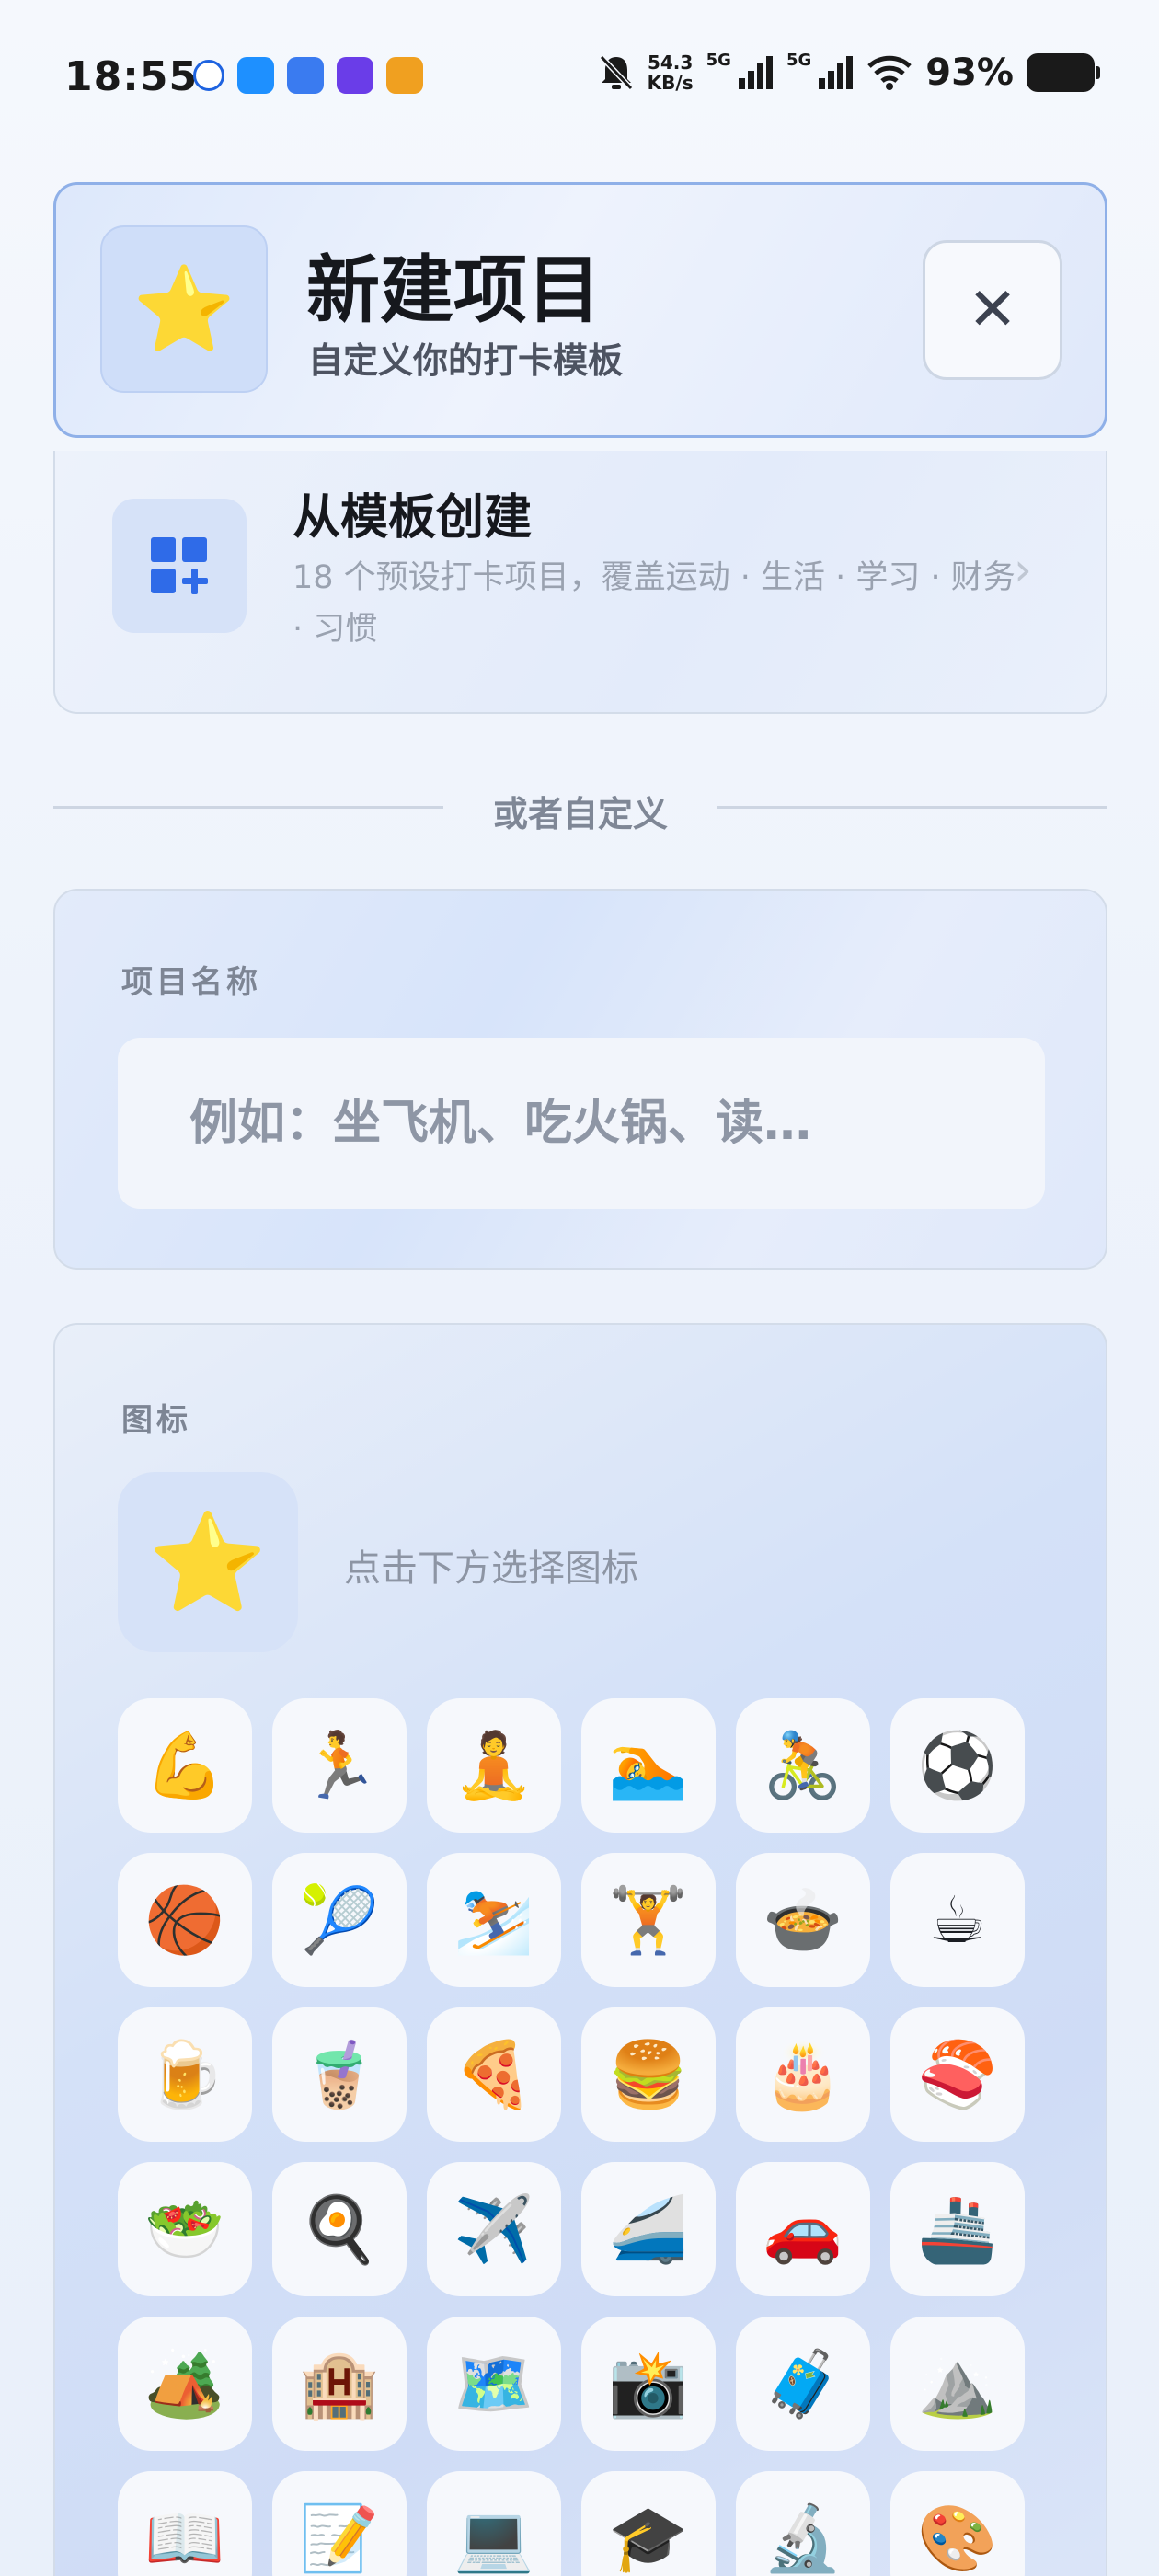 The height and width of the screenshot is (2576, 1159). What do you see at coordinates (184, 309) in the screenshot?
I see `star-icon: ⭐` at bounding box center [184, 309].